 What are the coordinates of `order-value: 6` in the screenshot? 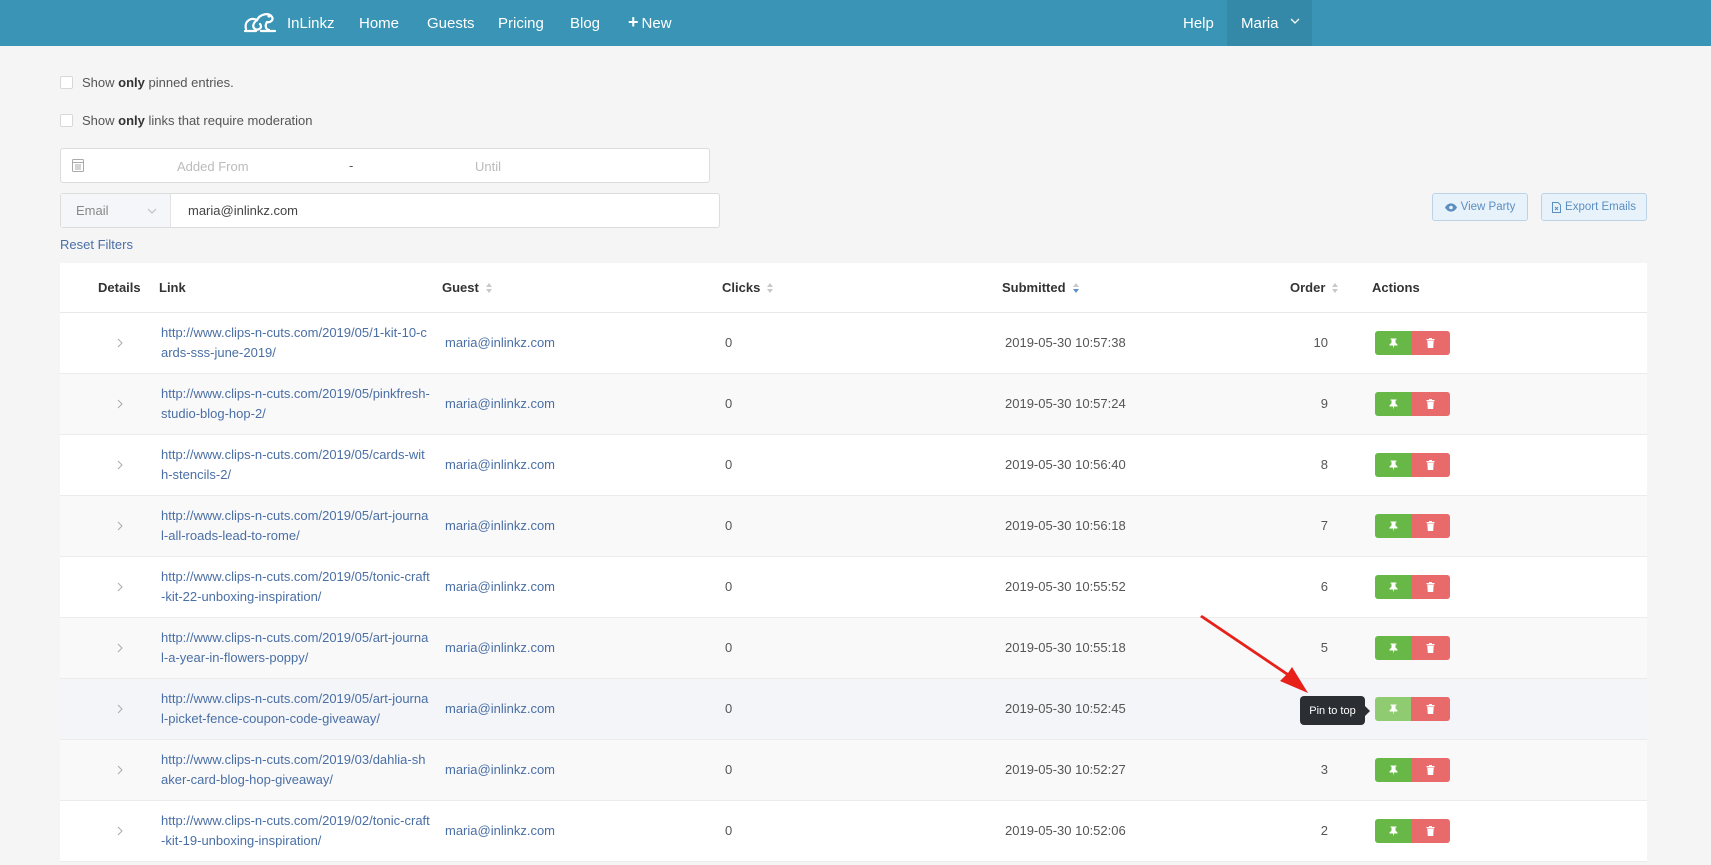 It's located at (1324, 586).